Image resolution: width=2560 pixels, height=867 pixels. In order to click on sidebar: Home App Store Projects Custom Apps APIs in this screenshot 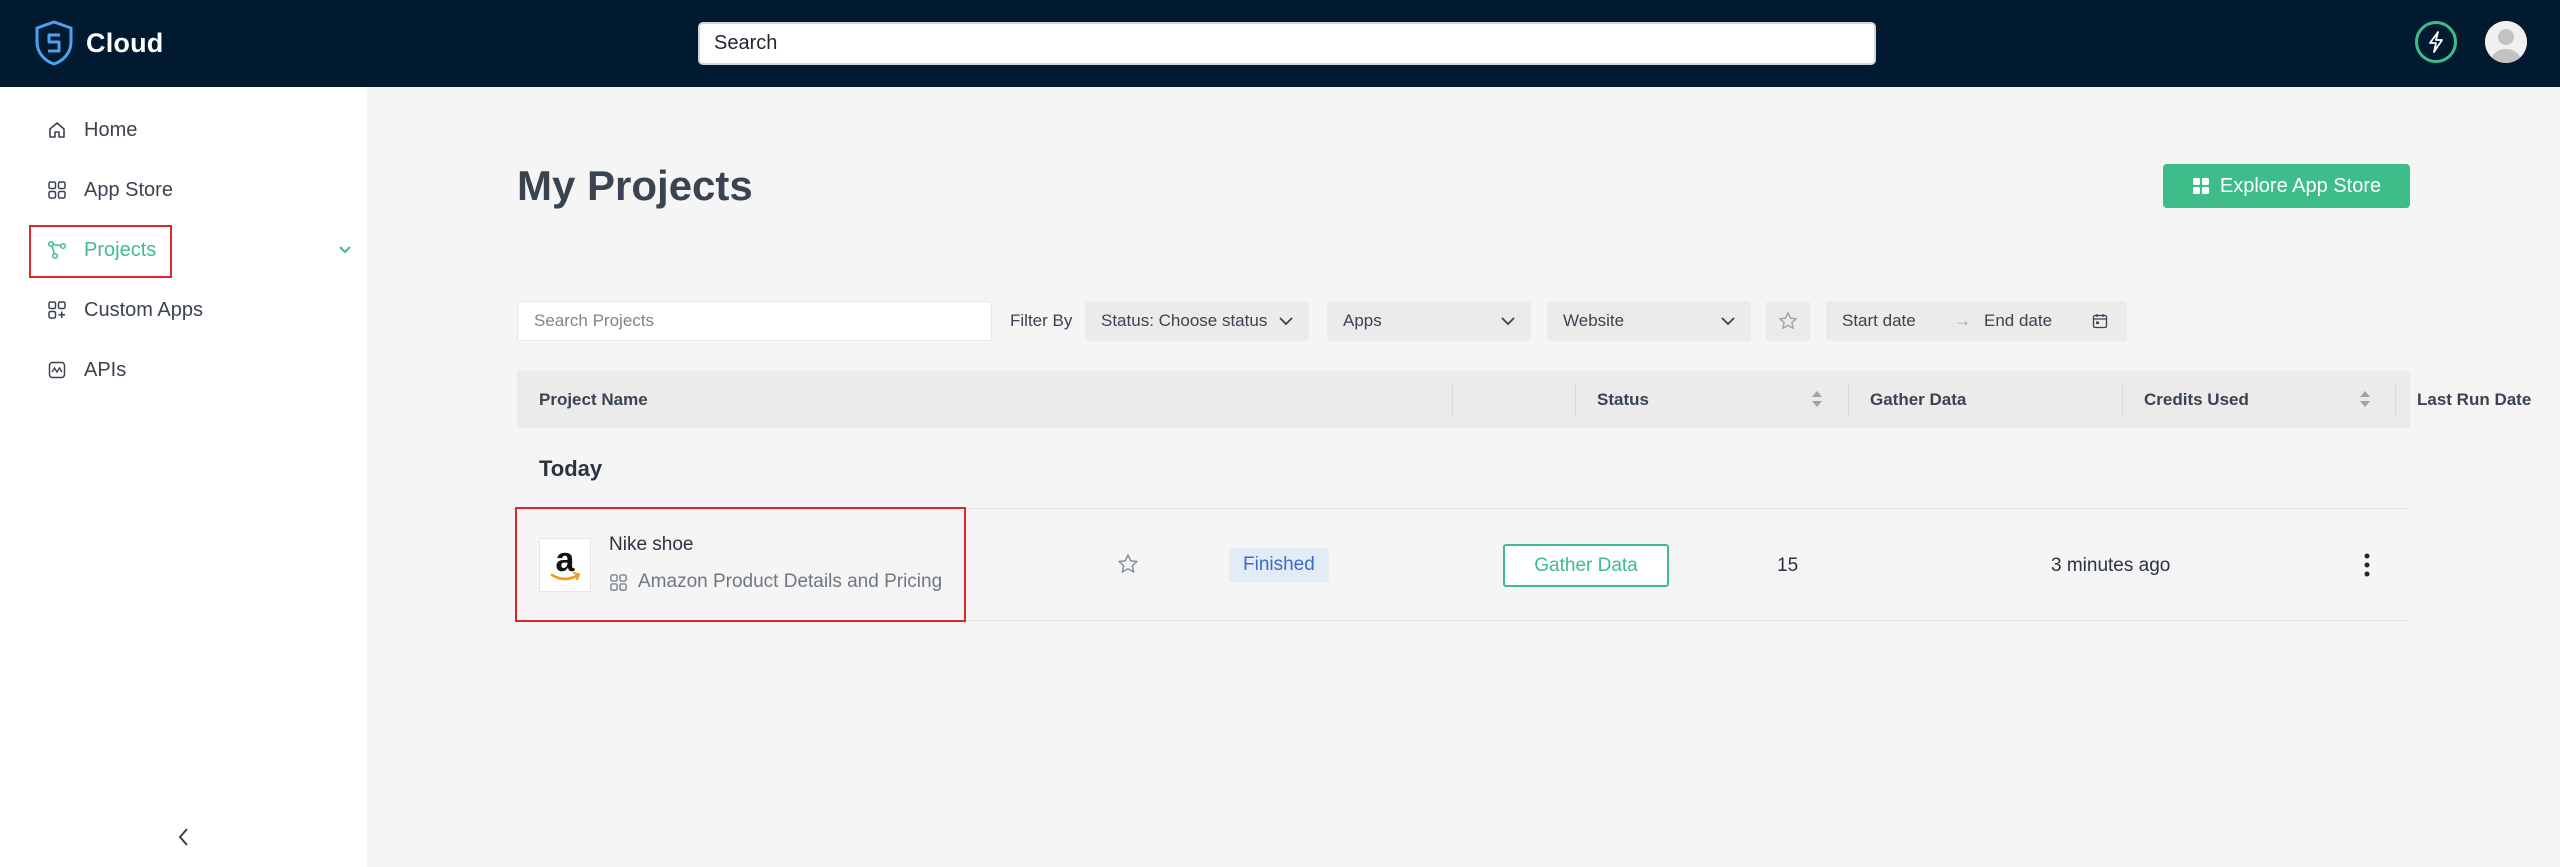, I will do `click(183, 477)`.